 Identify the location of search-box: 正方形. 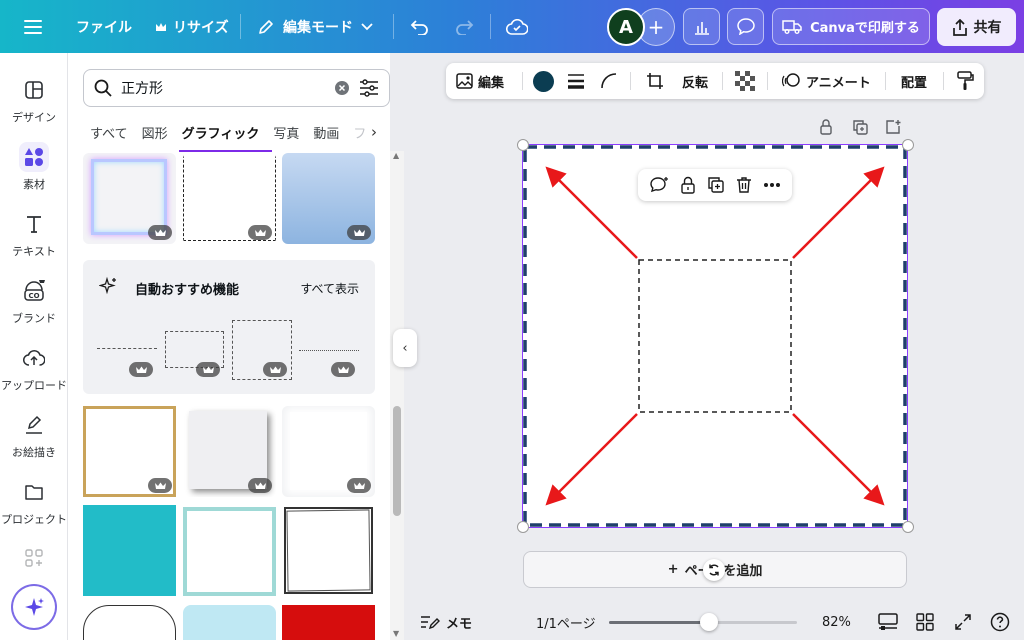
(236, 88).